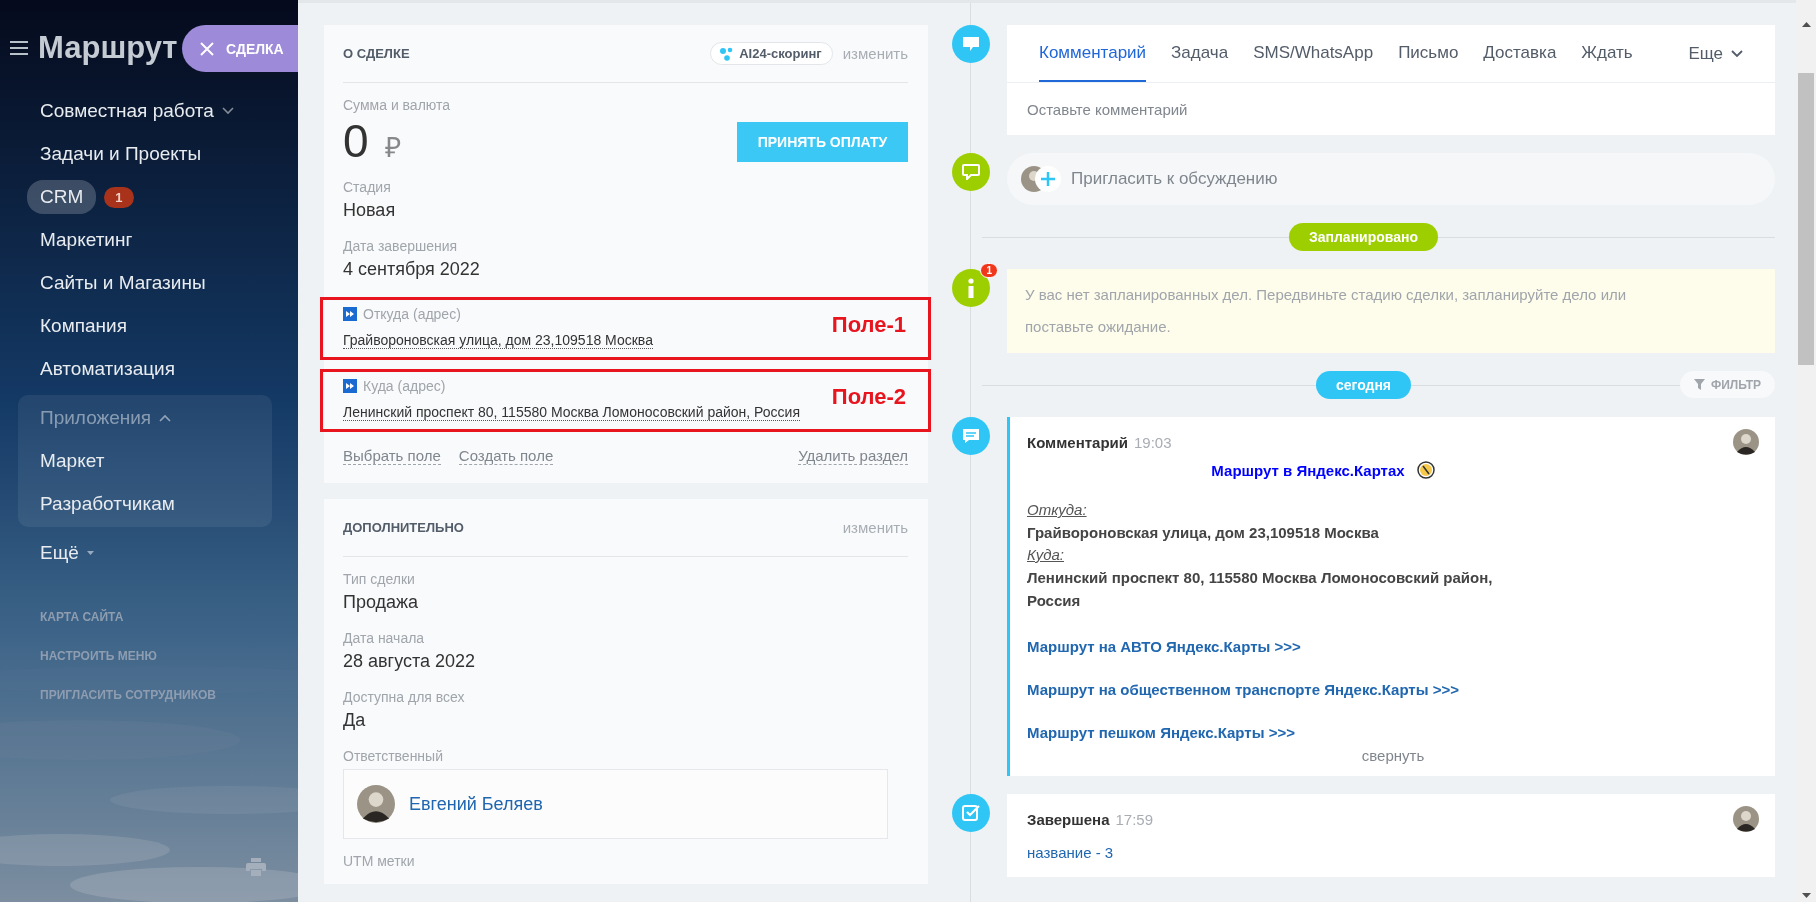 Image resolution: width=1816 pixels, height=902 pixels. What do you see at coordinates (107, 369) in the screenshot?
I see `nav-item: Автоматизация` at bounding box center [107, 369].